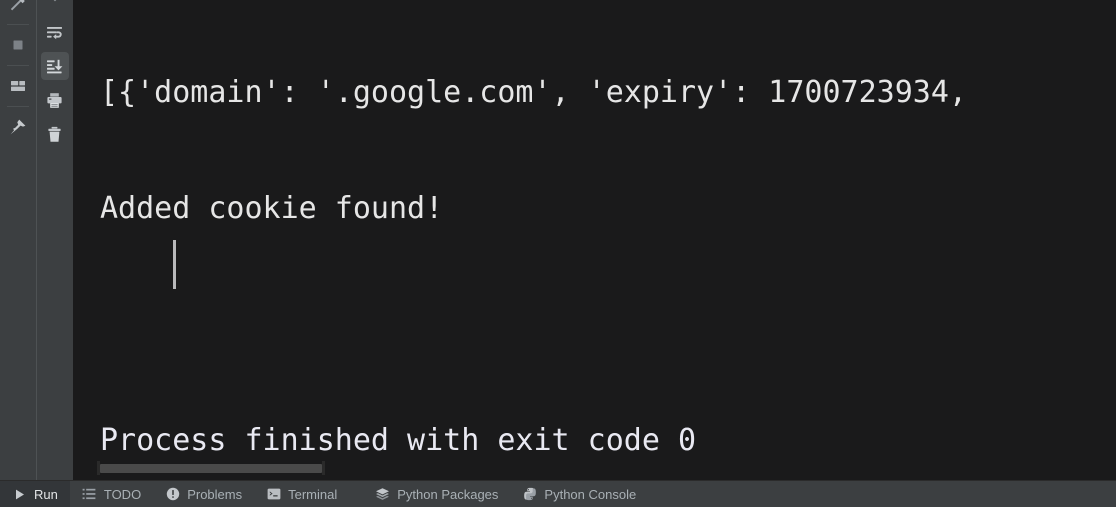  Describe the element at coordinates (18, 45) in the screenshot. I see `stop-icon` at that location.